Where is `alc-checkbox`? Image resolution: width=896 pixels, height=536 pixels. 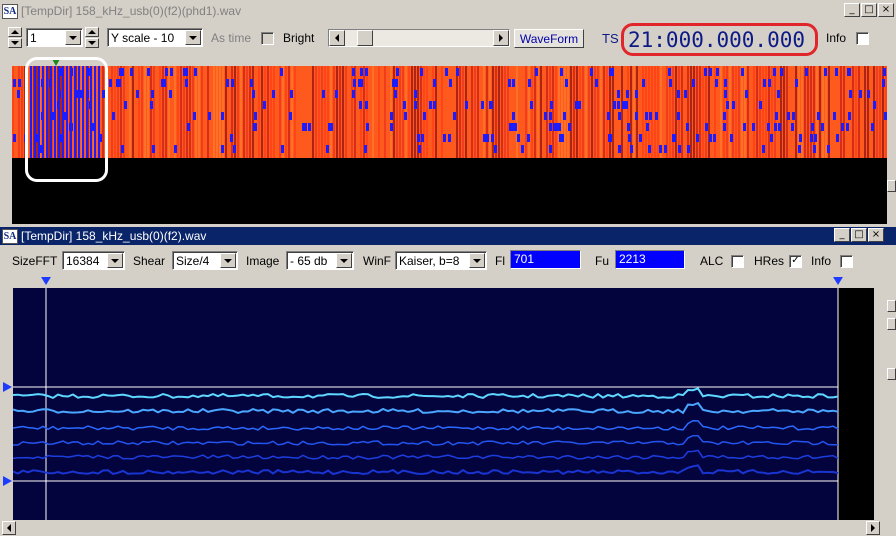
alc-checkbox is located at coordinates (737, 261).